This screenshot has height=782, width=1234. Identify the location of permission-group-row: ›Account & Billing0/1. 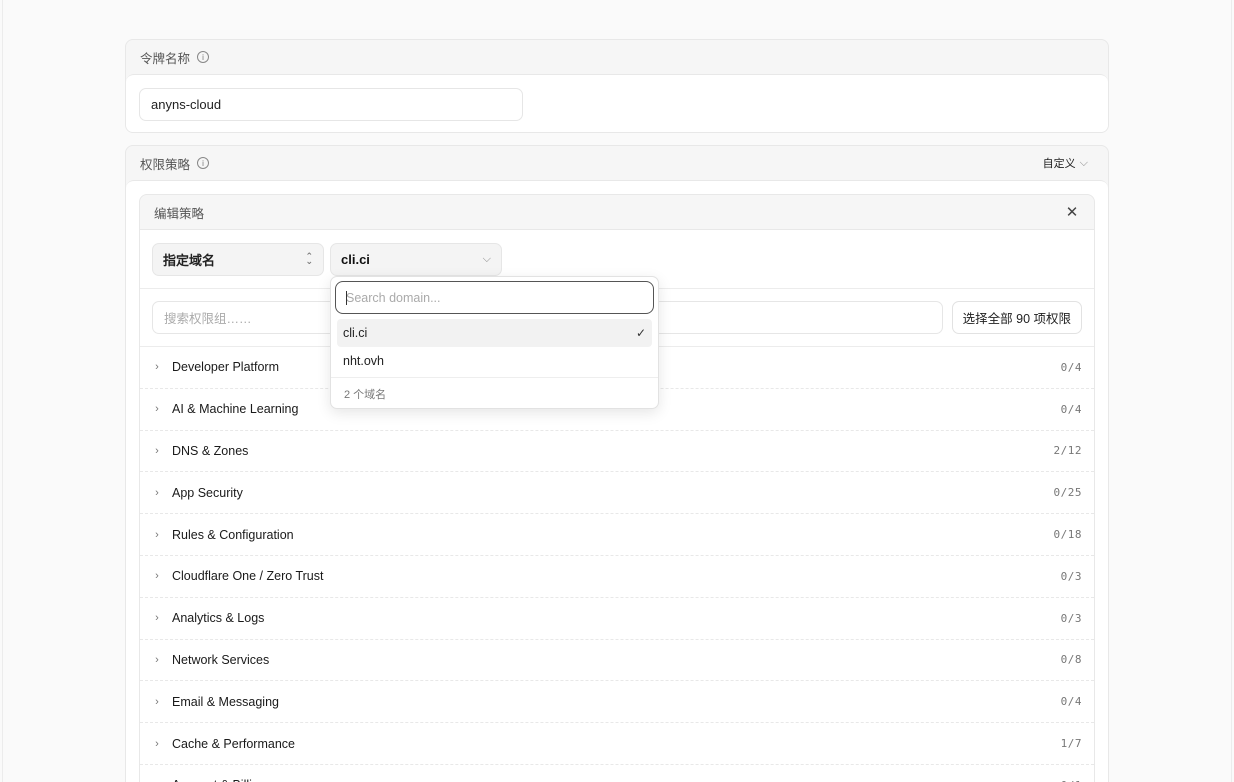
(617, 773).